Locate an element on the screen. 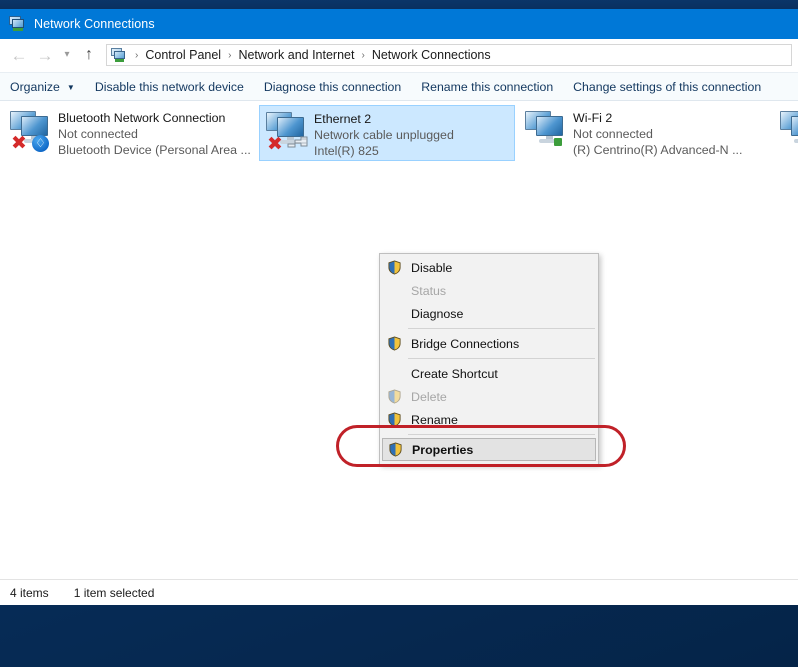 The image size is (798, 667). item-count-label: 4 items is located at coordinates (29, 592).